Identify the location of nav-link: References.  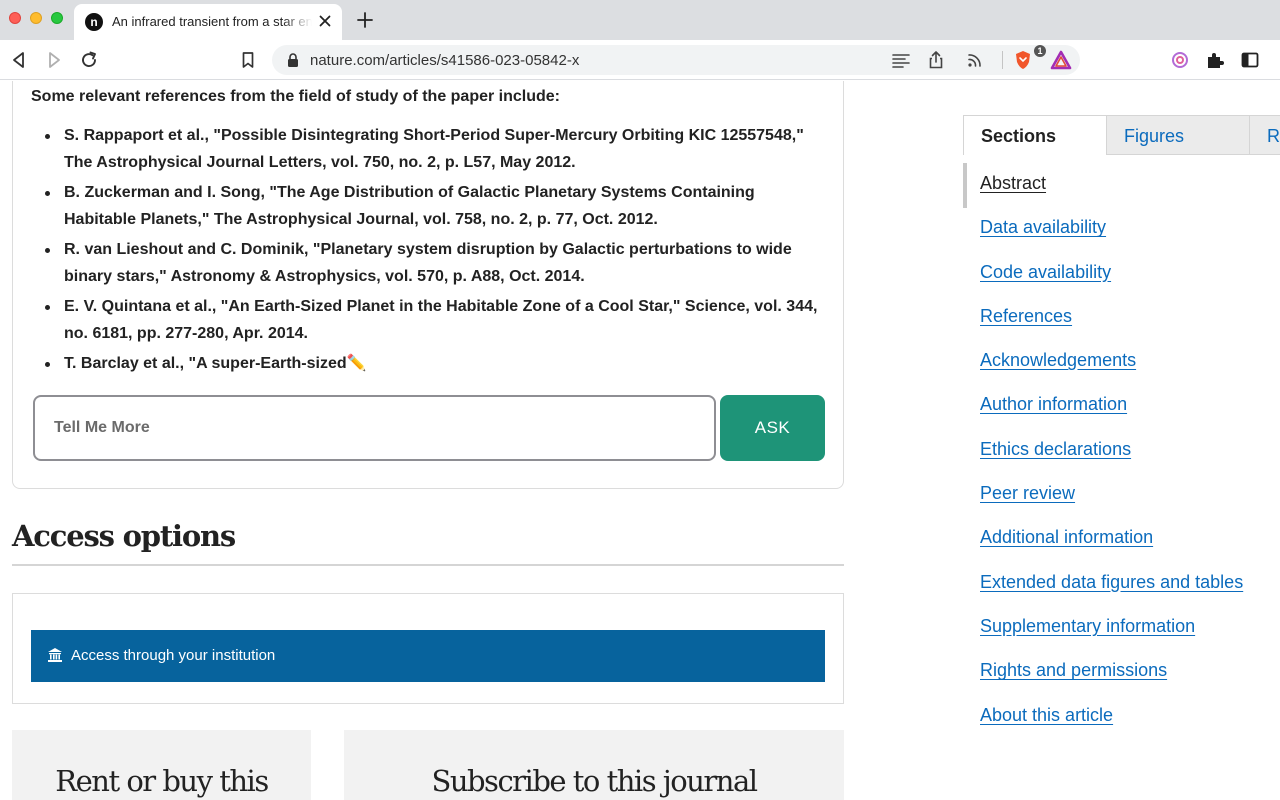
(1026, 316).